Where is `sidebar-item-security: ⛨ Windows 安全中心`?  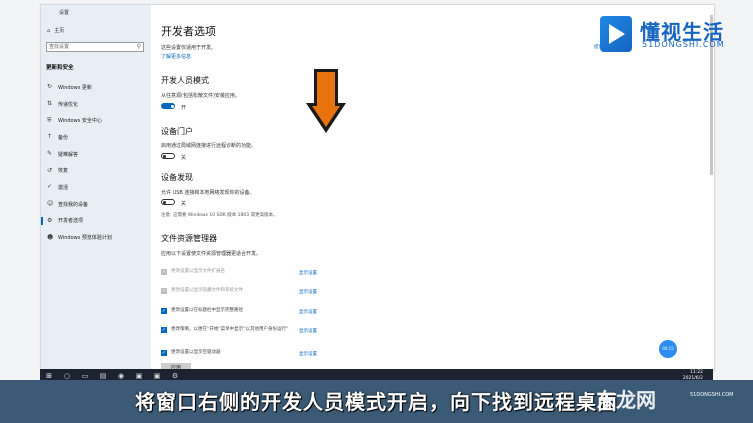 sidebar-item-security: ⛨ Windows 安全中心 is located at coordinates (96, 120).